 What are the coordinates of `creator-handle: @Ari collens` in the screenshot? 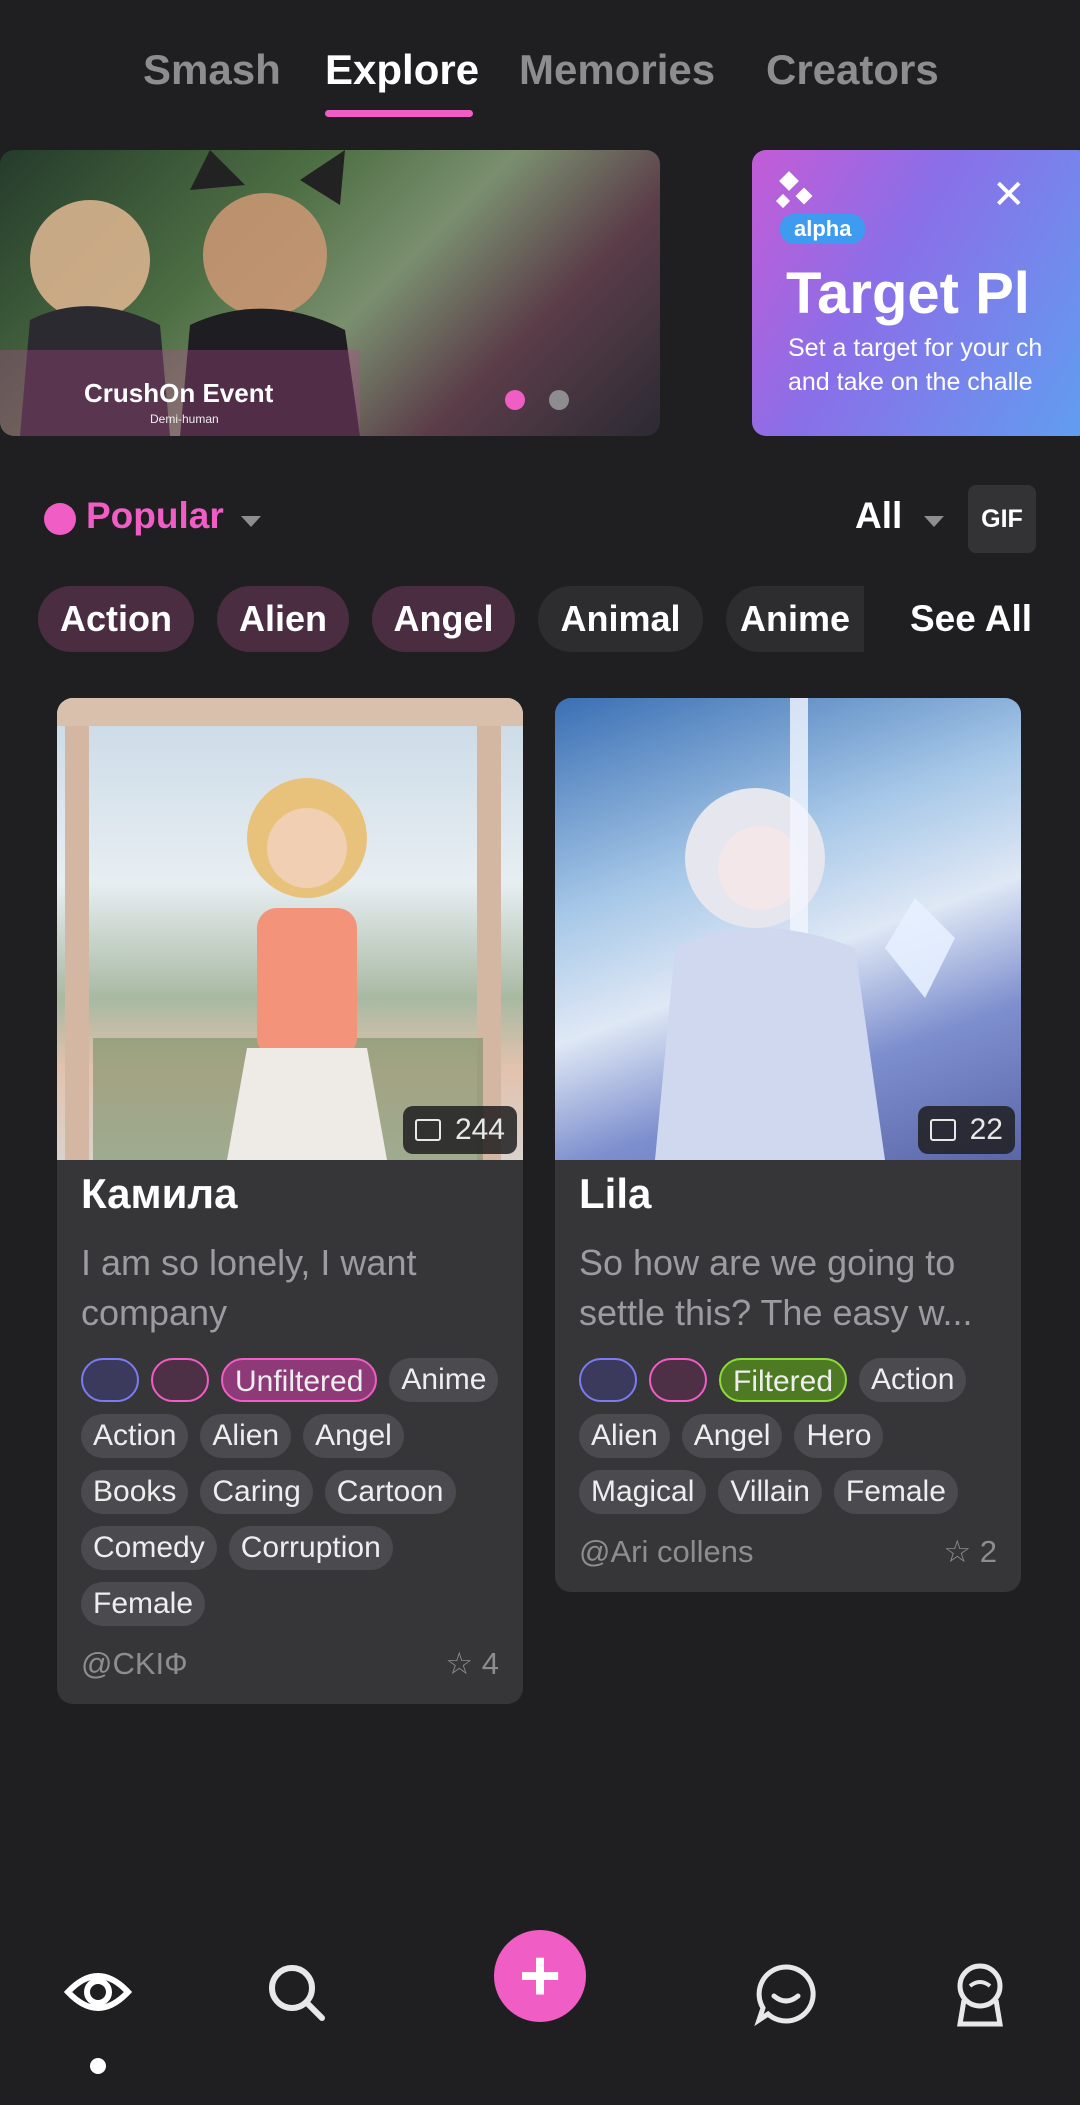 It's located at (666, 1552).